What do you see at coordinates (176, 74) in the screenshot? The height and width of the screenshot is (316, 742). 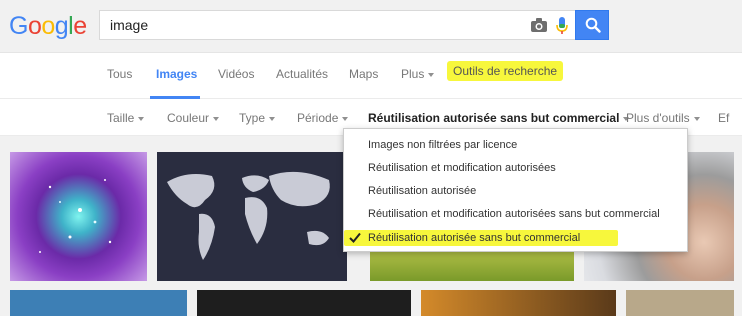 I see `tab-images: Images` at bounding box center [176, 74].